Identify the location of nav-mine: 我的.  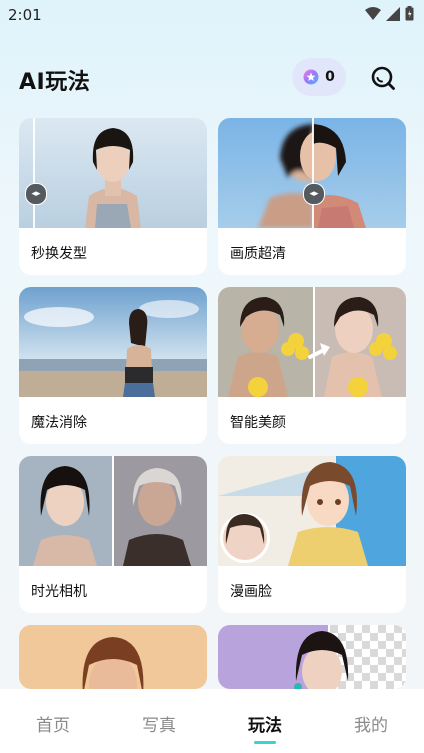
(371, 721).